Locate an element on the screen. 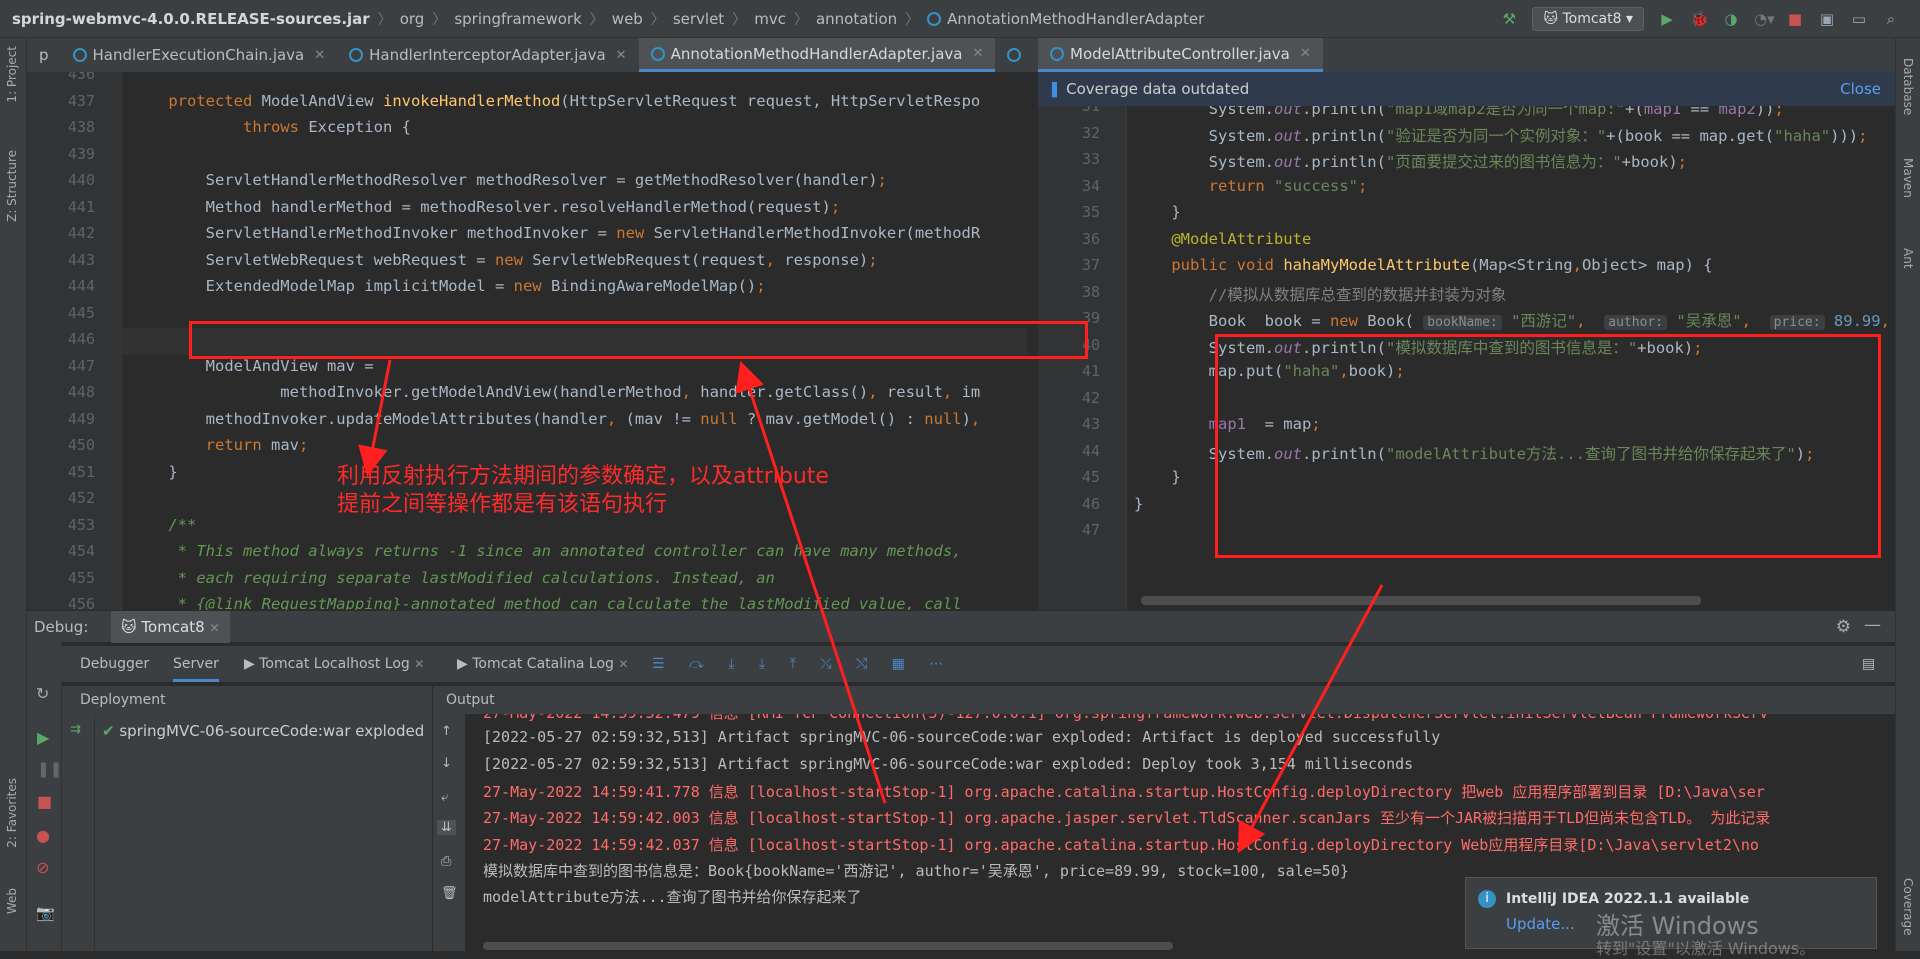 This screenshot has height=959, width=1920. coverage-banner: ▌ Coverage data outdated Close is located at coordinates (1466, 89).